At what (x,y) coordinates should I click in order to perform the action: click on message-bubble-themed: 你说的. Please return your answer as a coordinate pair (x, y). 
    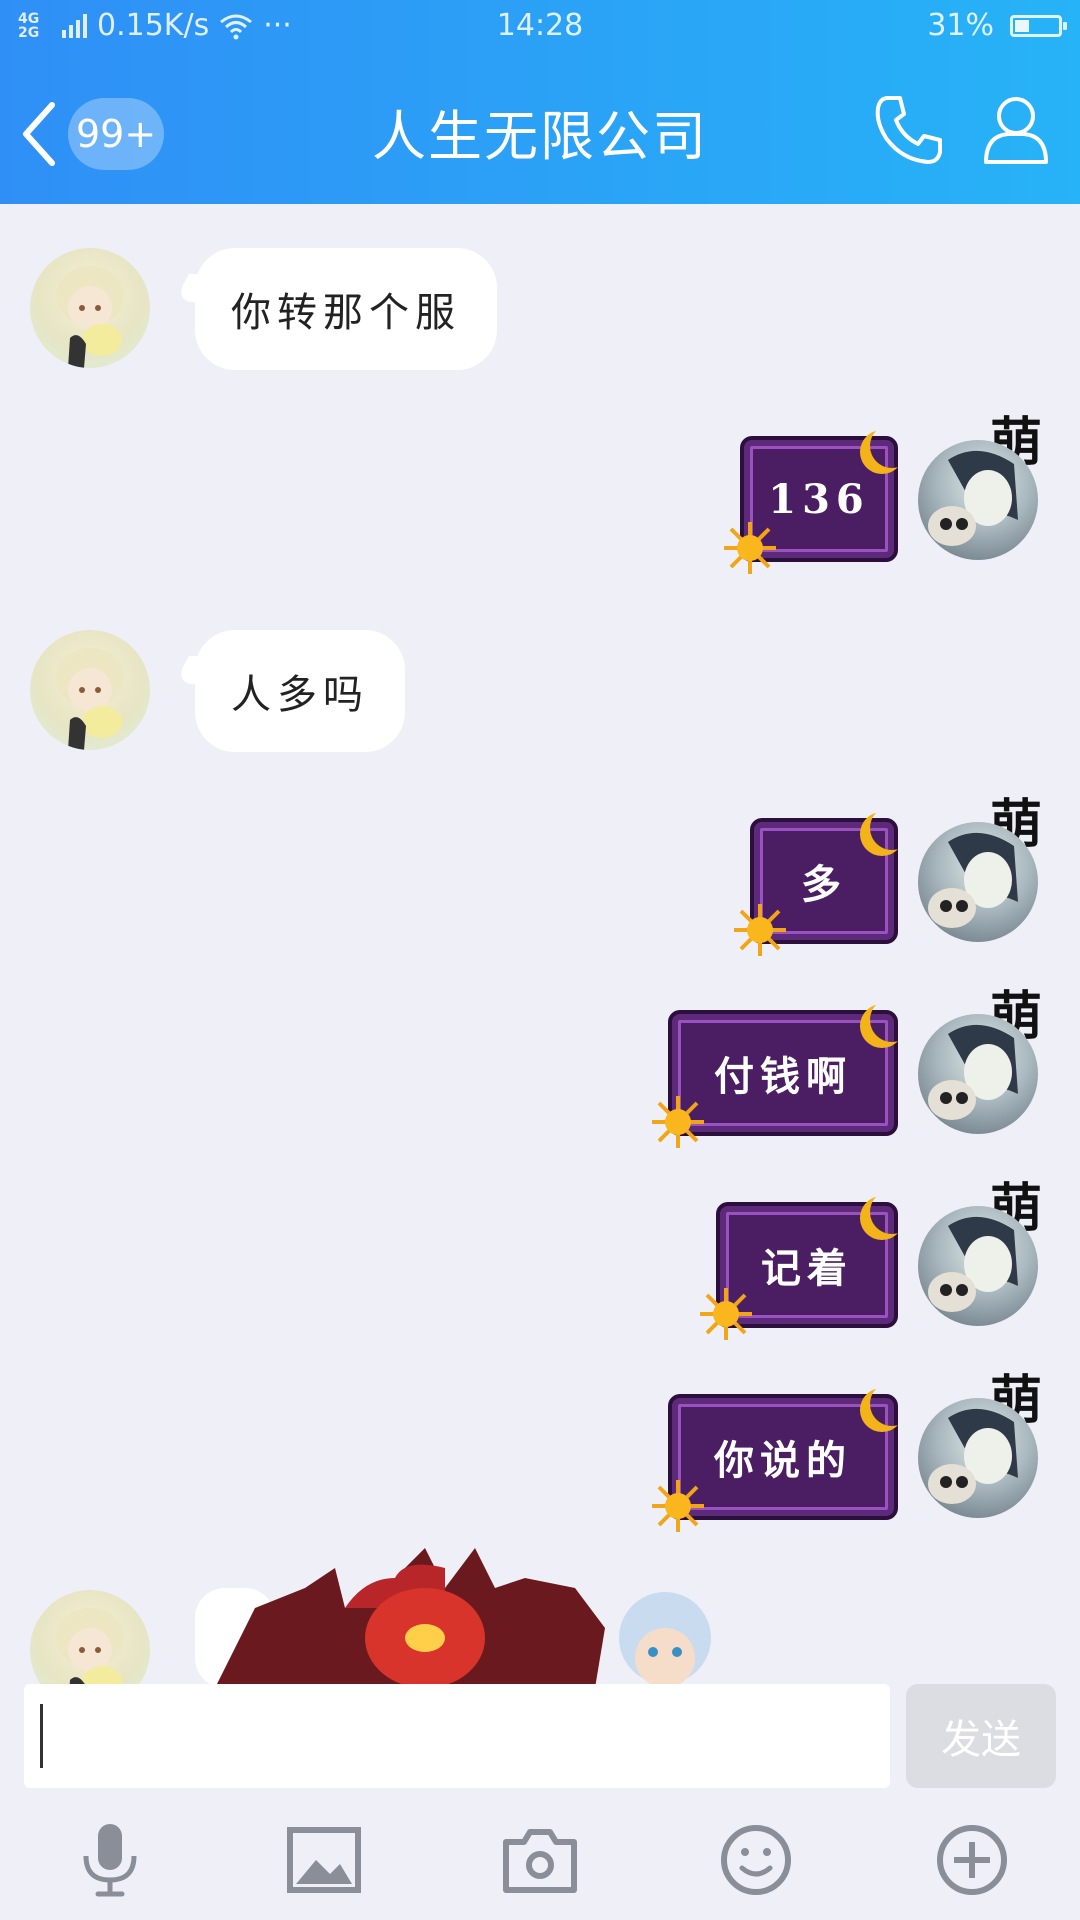
    Looking at the image, I should click on (775, 1463).